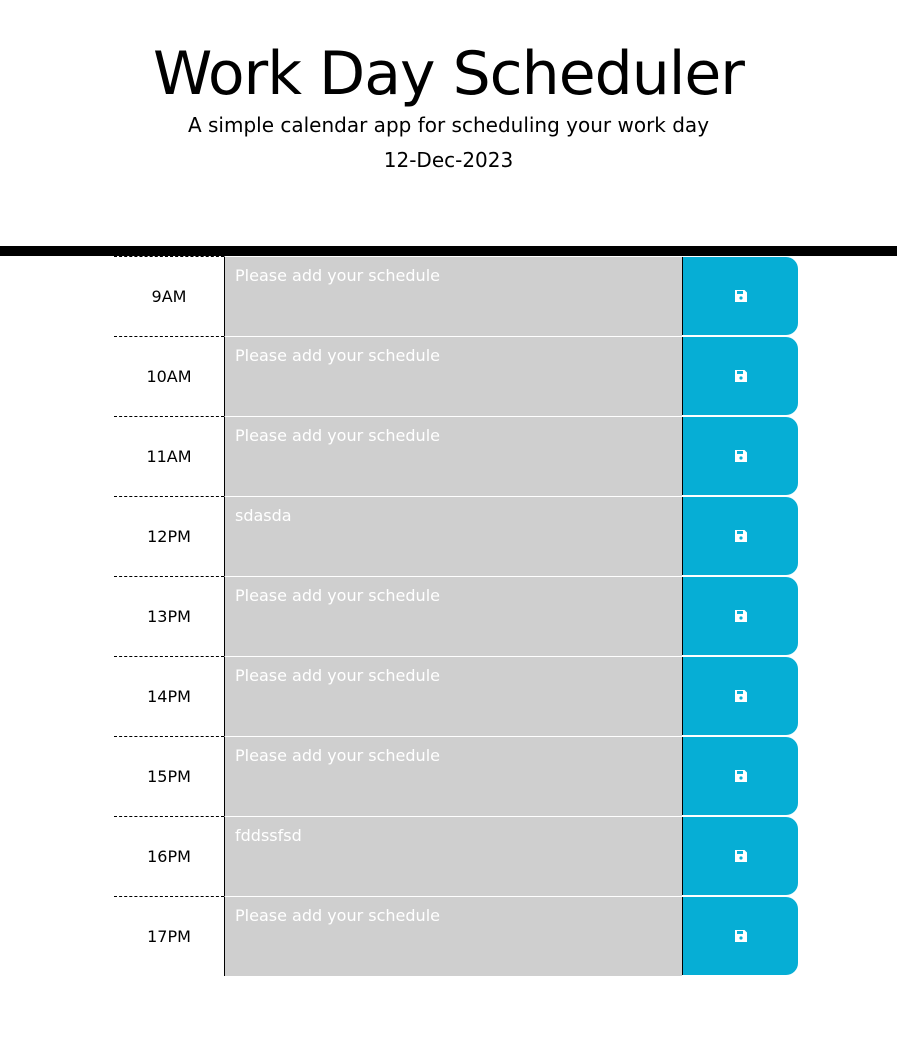 Image resolution: width=897 pixels, height=1046 pixels. Describe the element at coordinates (169, 936) in the screenshot. I see `hour-label: 17PM` at that location.